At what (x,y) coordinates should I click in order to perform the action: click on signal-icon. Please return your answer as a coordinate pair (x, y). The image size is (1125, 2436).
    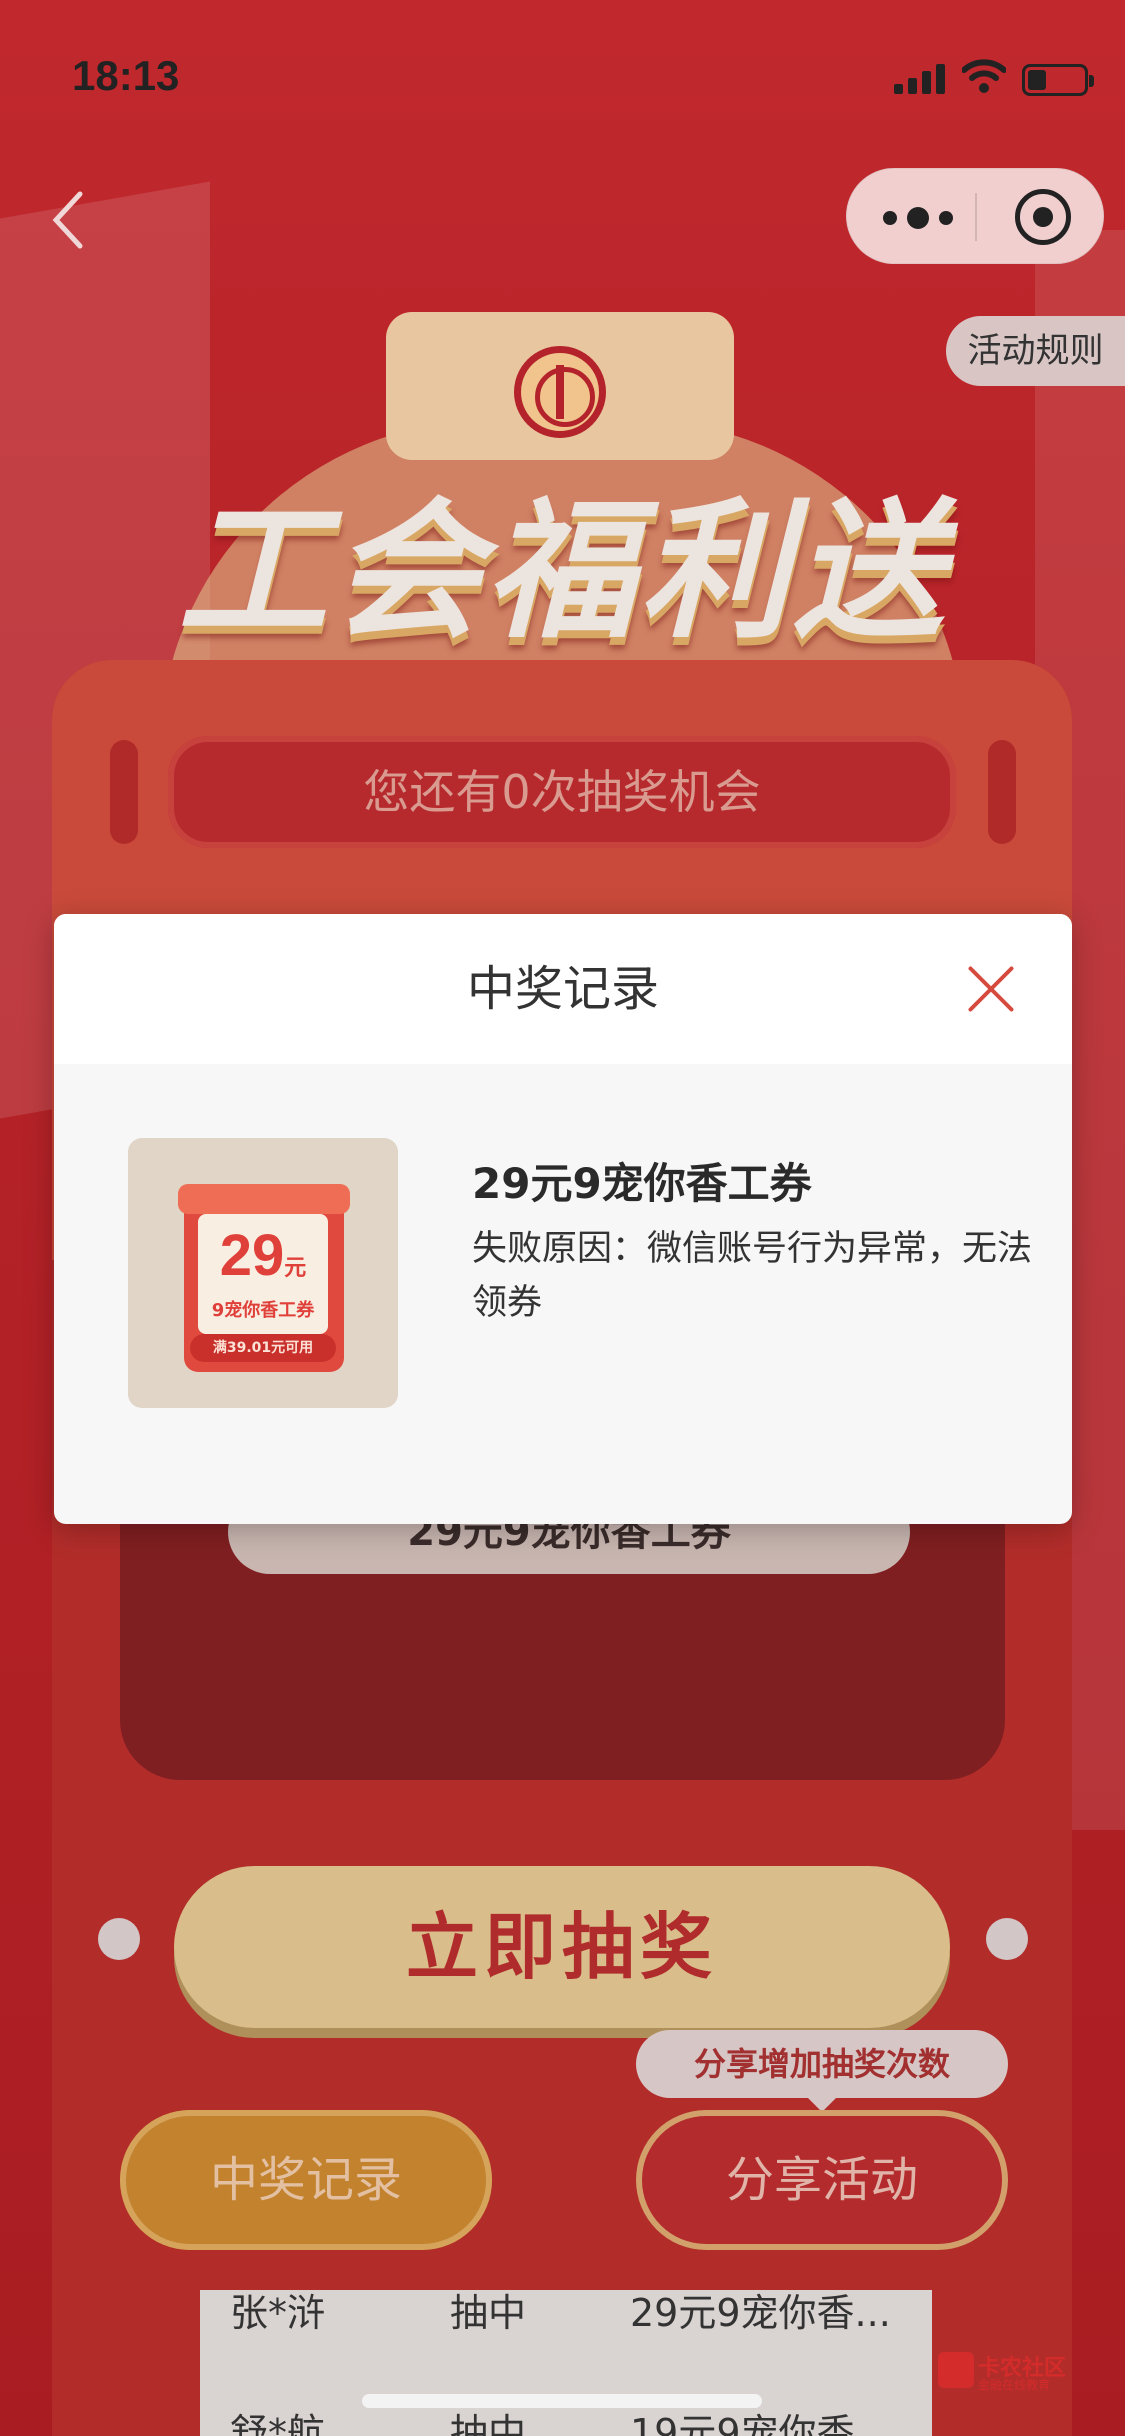
    Looking at the image, I should click on (920, 79).